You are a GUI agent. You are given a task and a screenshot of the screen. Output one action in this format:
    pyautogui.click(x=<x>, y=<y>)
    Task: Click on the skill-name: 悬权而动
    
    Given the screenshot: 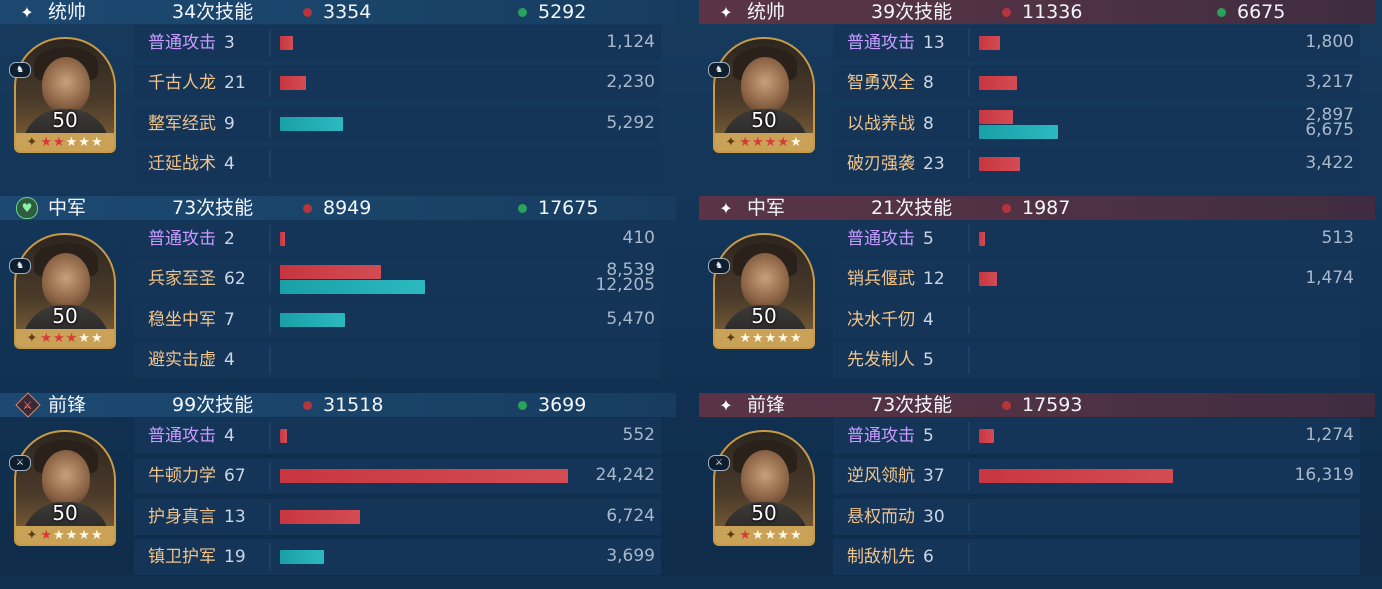 What is the action you would take?
    pyautogui.click(x=881, y=517)
    